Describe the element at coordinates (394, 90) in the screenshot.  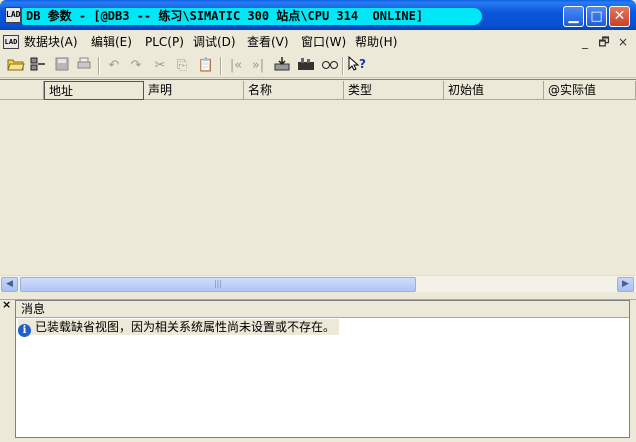
I see `column-header-type: 类型` at that location.